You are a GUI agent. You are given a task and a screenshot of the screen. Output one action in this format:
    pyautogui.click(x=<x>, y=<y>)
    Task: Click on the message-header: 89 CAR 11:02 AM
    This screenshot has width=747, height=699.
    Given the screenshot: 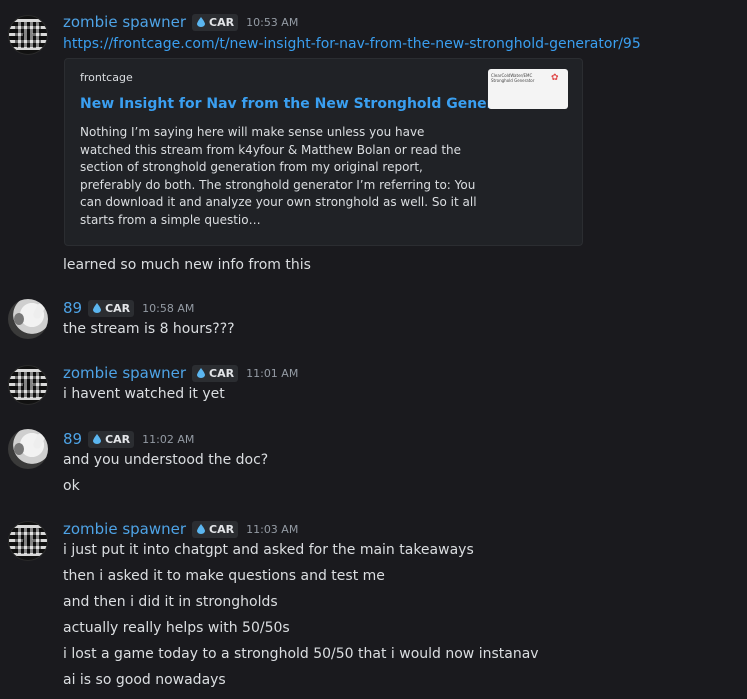 What is the action you would take?
    pyautogui.click(x=128, y=439)
    